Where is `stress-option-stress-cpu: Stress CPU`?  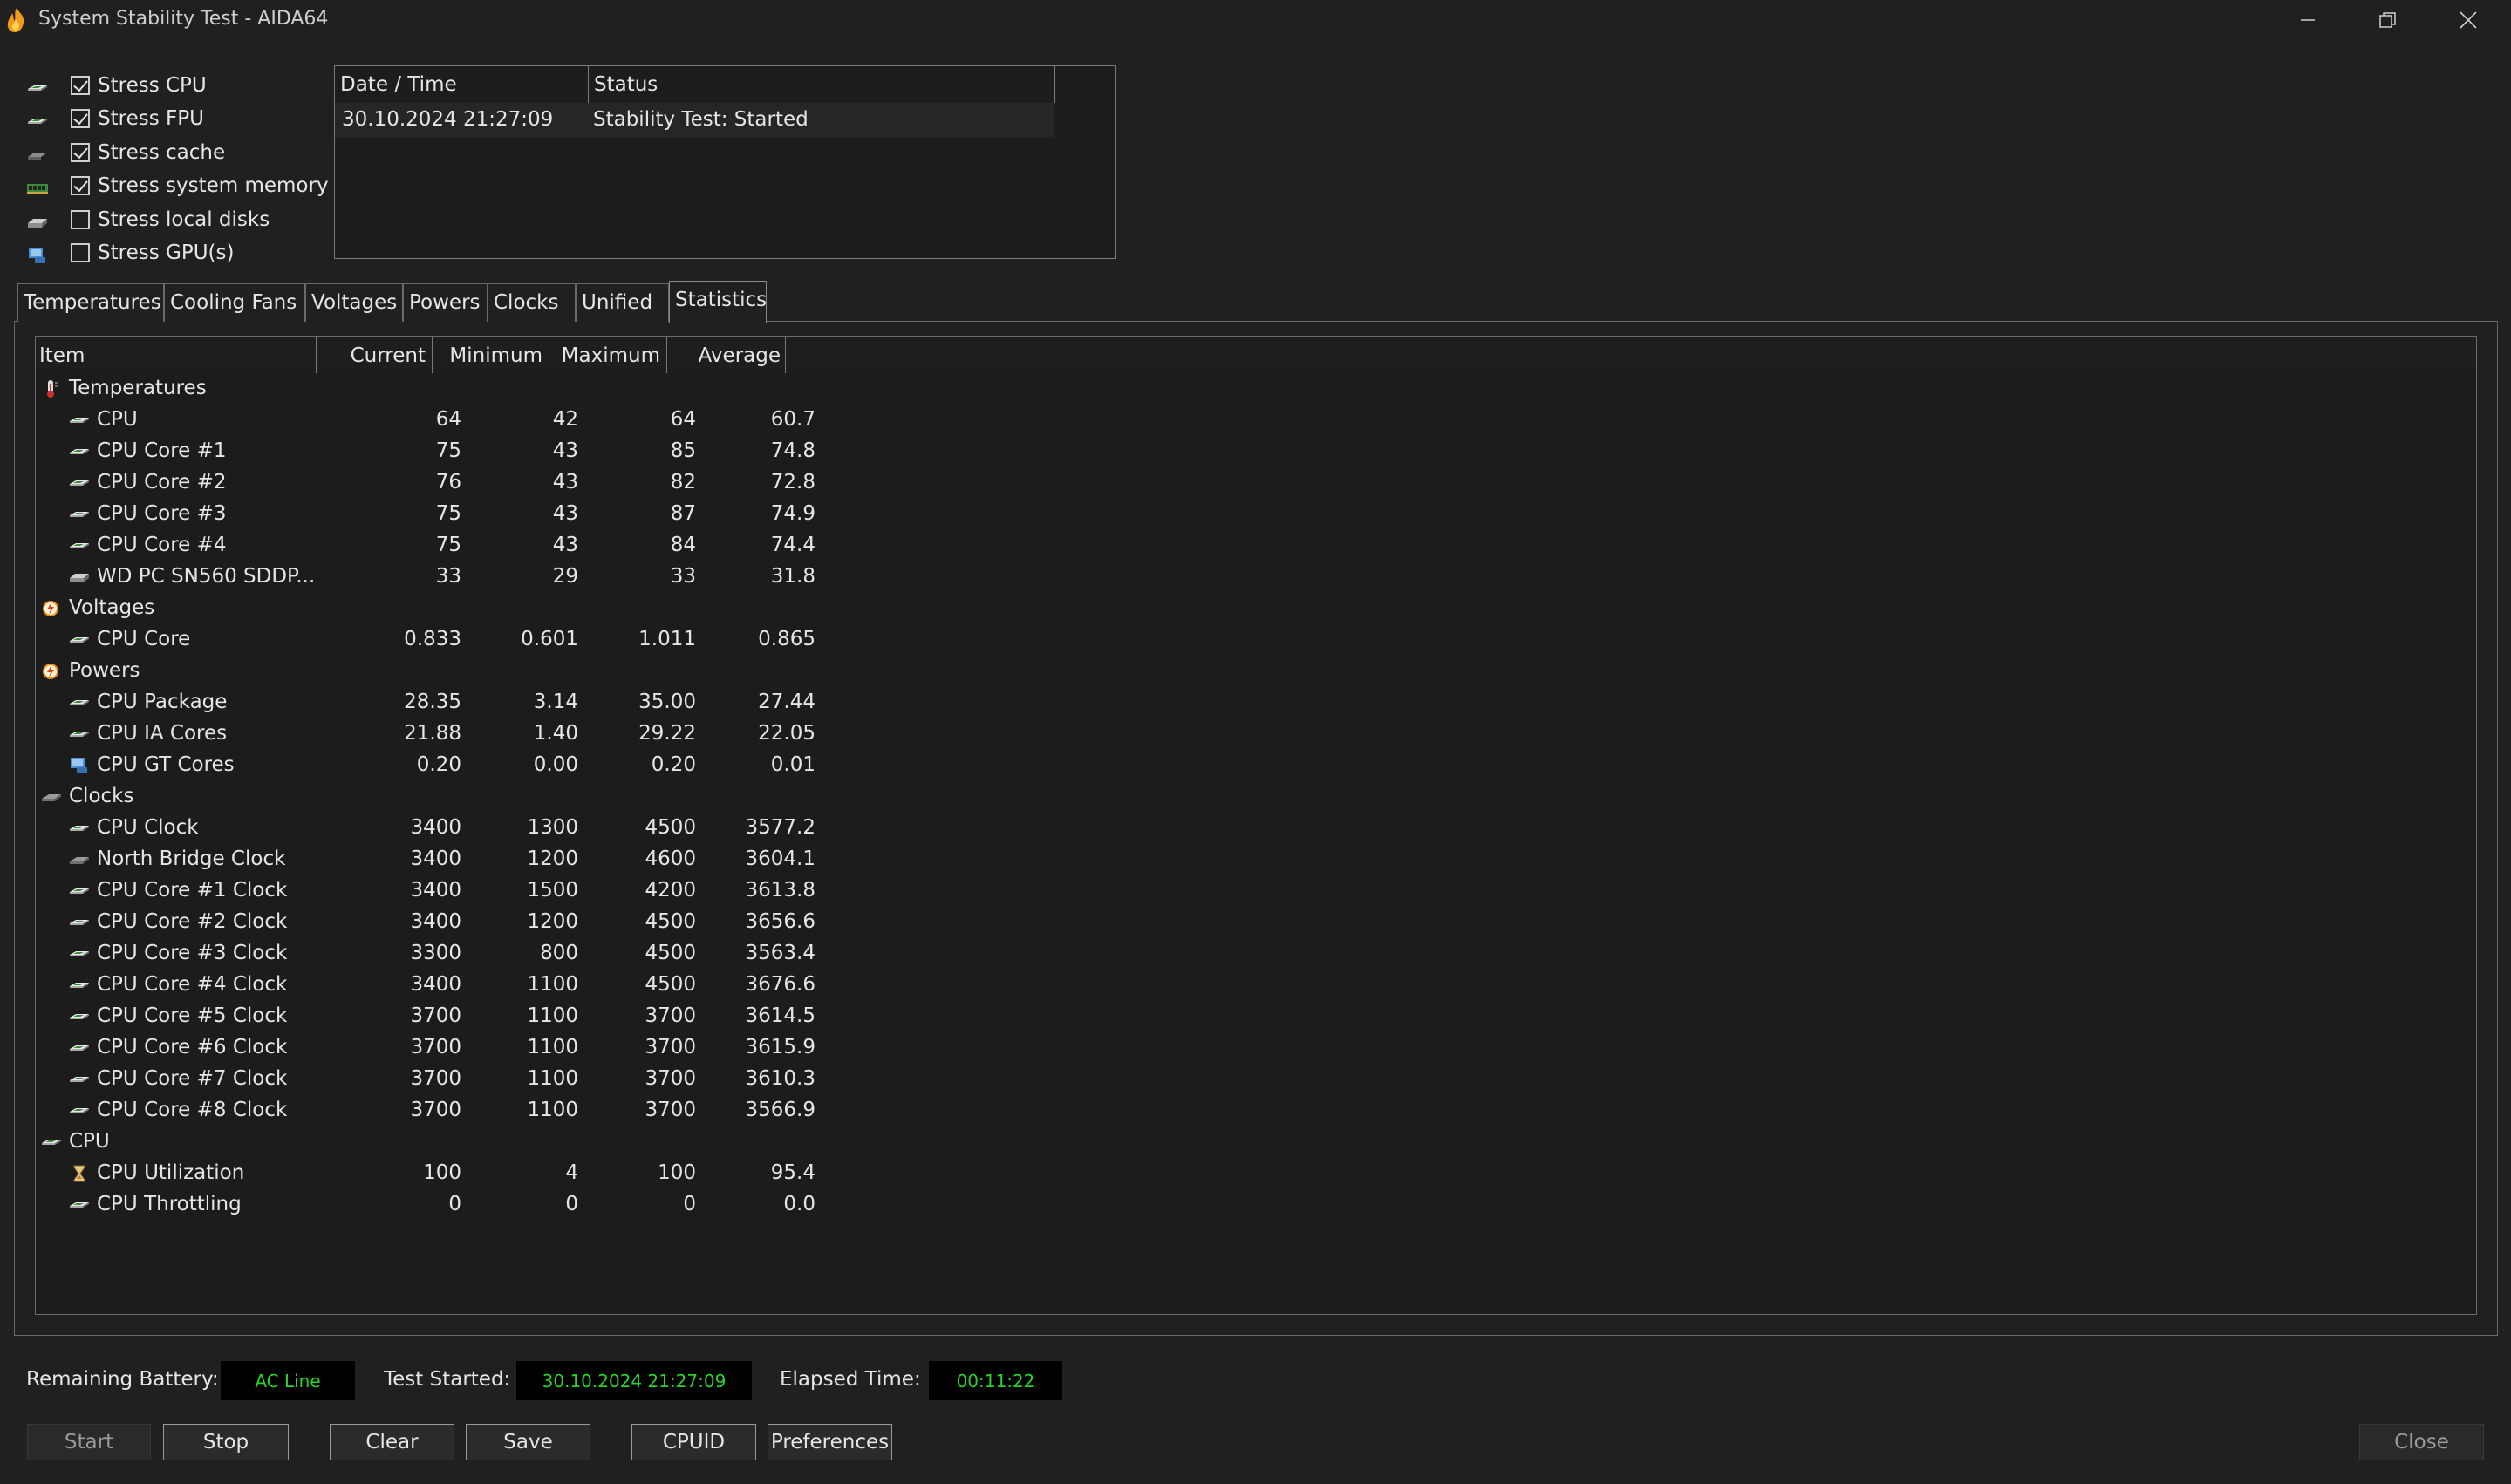 stress-option-stress-cpu: Stress CPU is located at coordinates (170, 87).